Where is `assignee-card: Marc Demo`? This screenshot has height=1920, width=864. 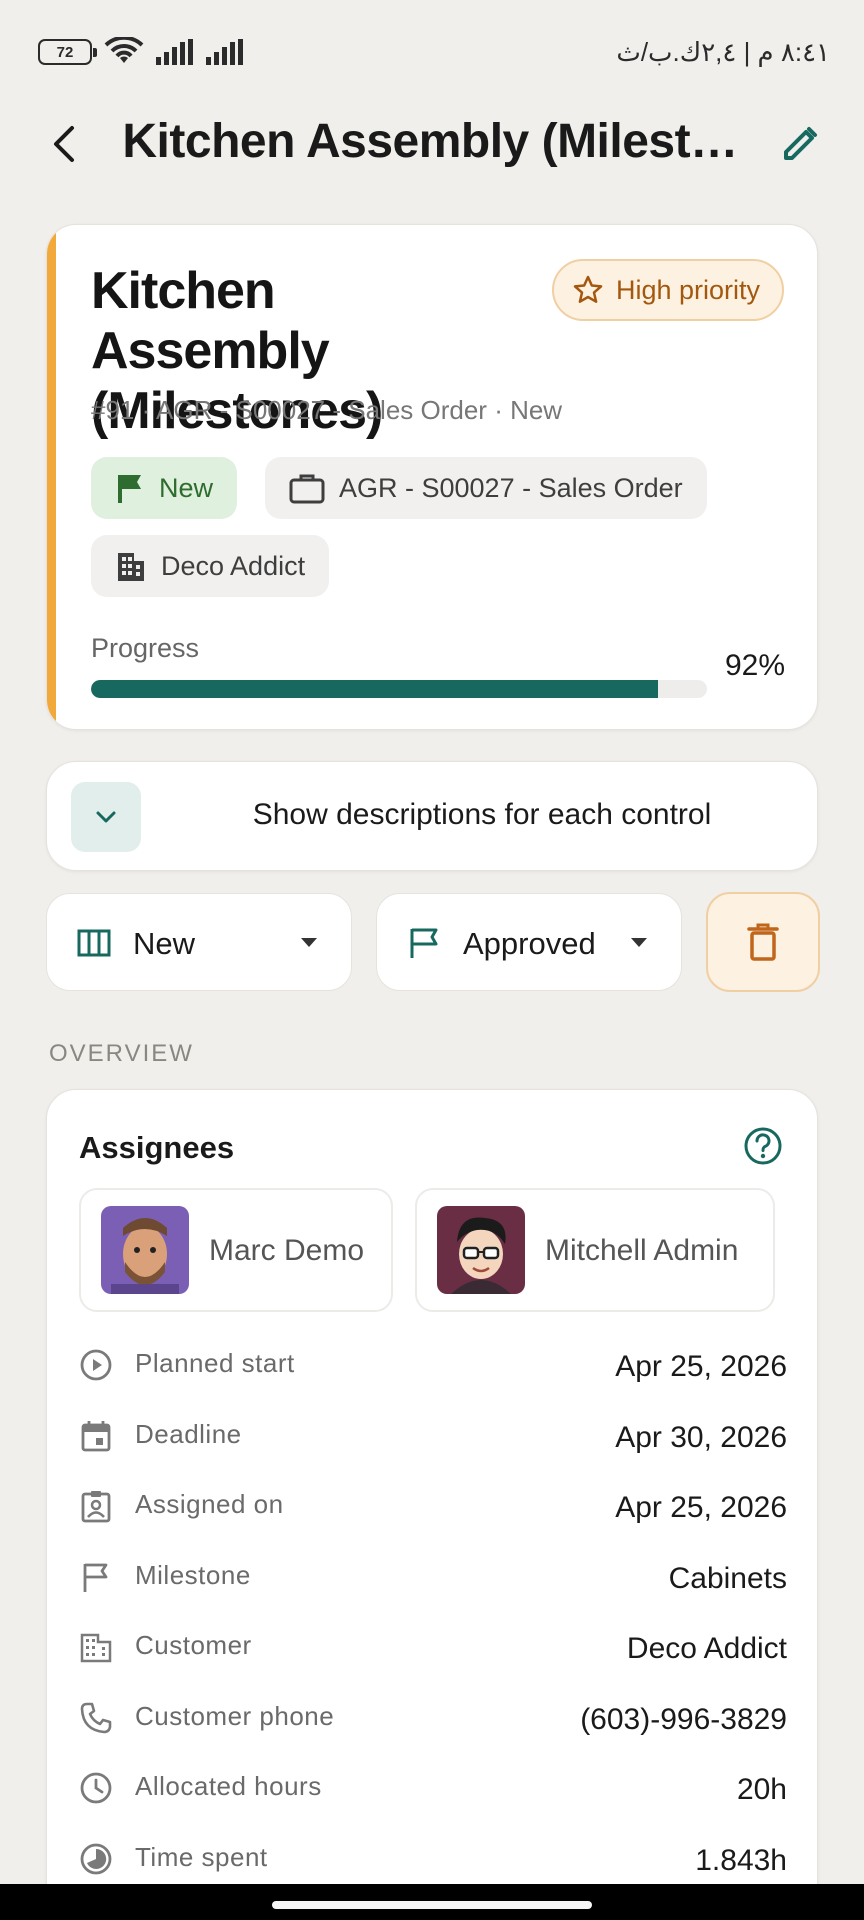 assignee-card: Marc Demo is located at coordinates (236, 1250).